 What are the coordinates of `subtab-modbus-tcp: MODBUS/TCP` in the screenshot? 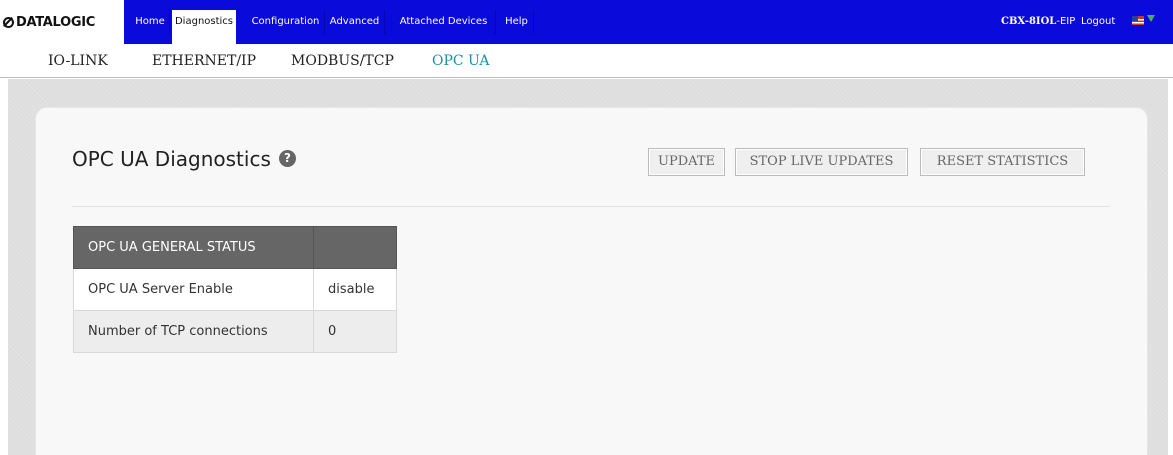 It's located at (342, 61).